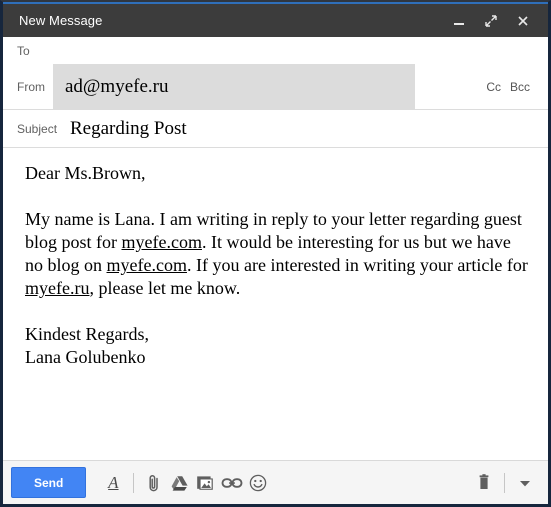 The height and width of the screenshot is (507, 551). What do you see at coordinates (165, 288) in the screenshot?
I see `body-text-part-4: , please let me know.` at bounding box center [165, 288].